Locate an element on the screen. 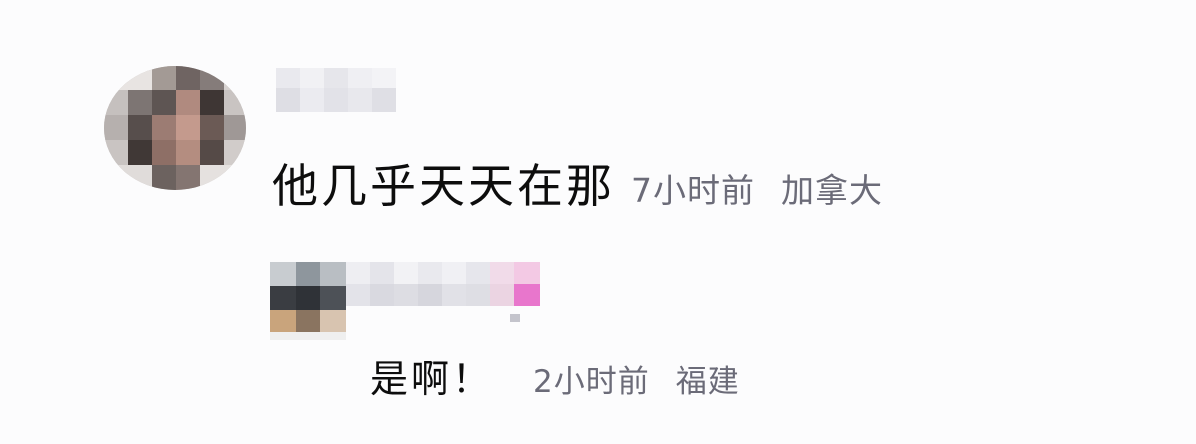  commenter-username is located at coordinates (338, 91).